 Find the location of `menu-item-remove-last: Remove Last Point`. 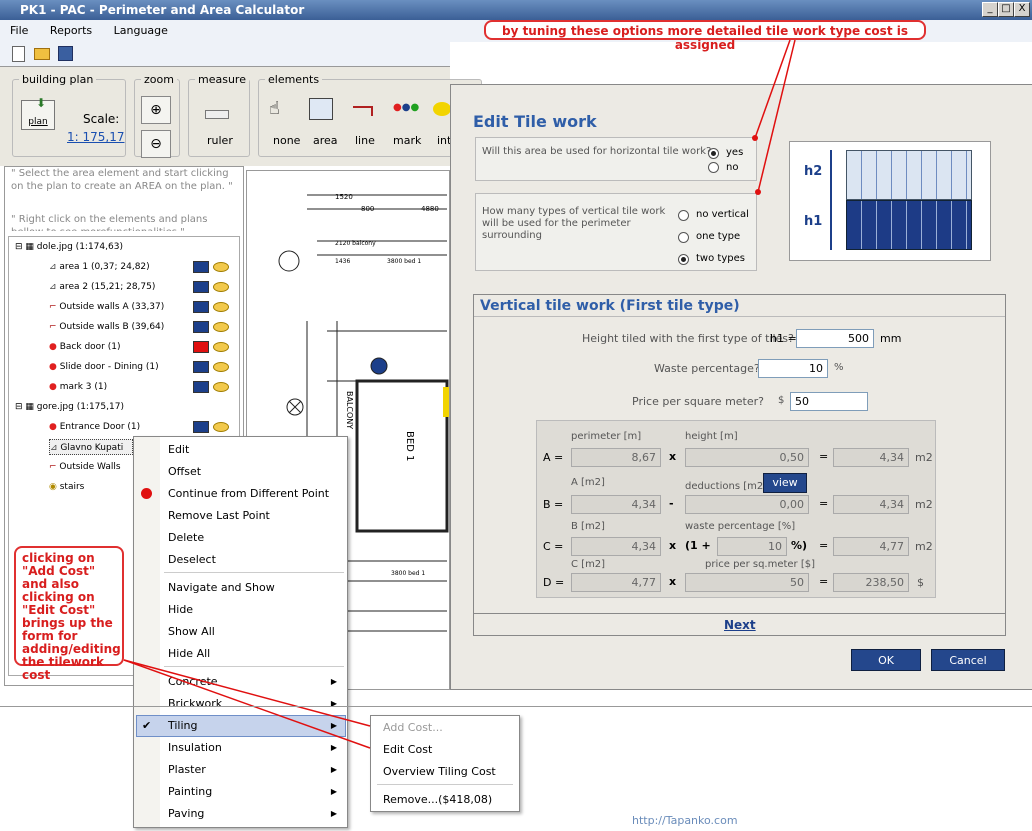

menu-item-remove-last: Remove Last Point is located at coordinates (219, 515).